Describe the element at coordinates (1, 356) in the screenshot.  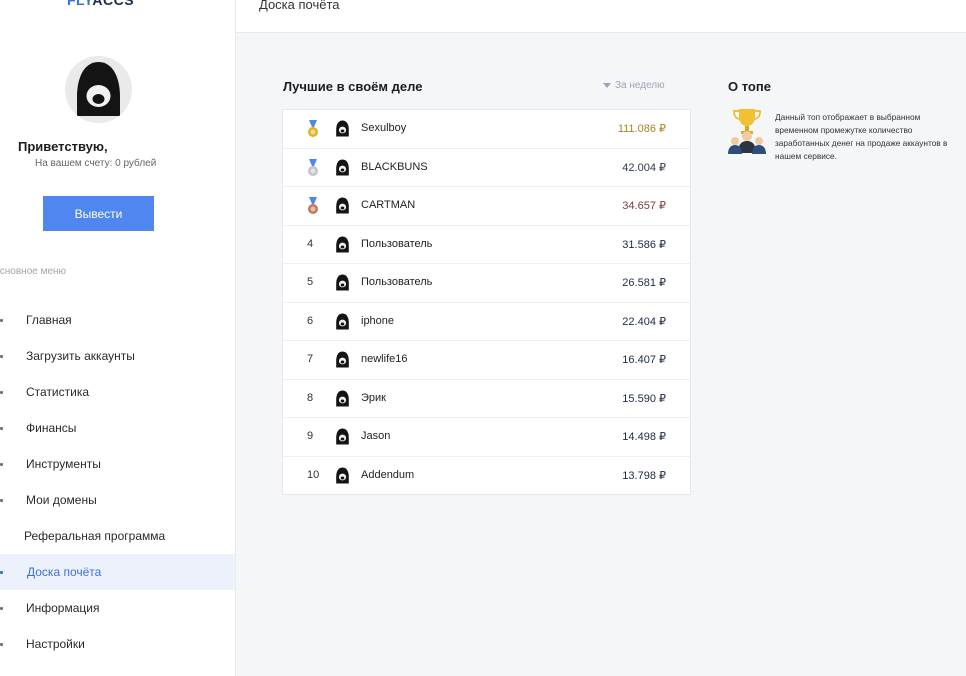
I see `upload-icon` at that location.